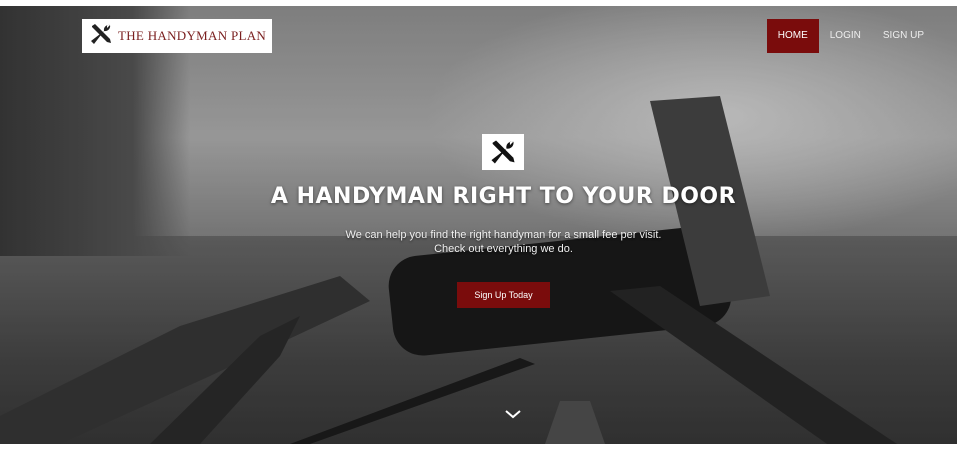 Image resolution: width=957 pixels, height=450 pixels. Describe the element at coordinates (845, 36) in the screenshot. I see `nav-login-link: LOGIN` at that location.